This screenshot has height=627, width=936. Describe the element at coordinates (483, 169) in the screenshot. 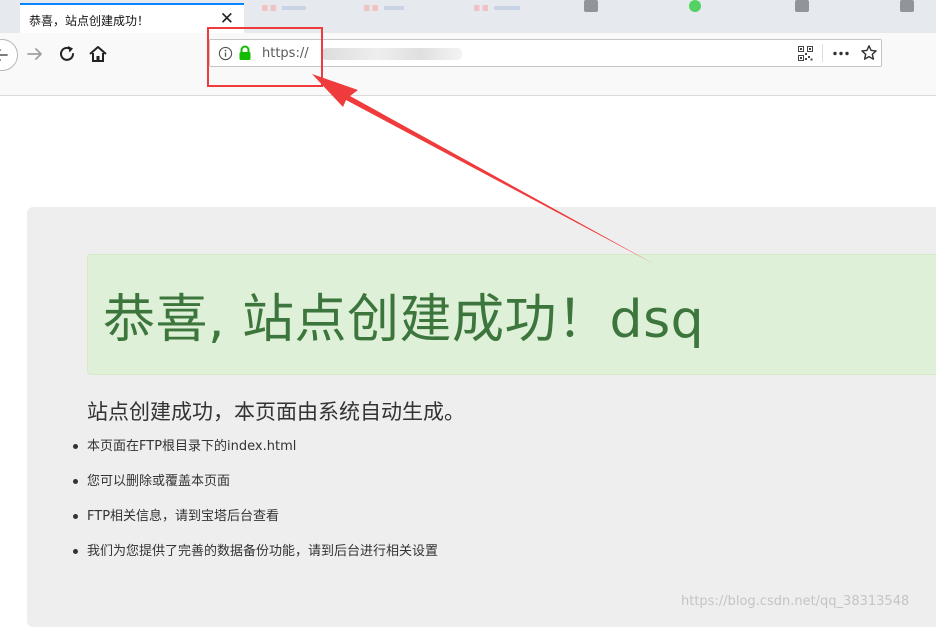

I see `annotation-arrow` at that location.